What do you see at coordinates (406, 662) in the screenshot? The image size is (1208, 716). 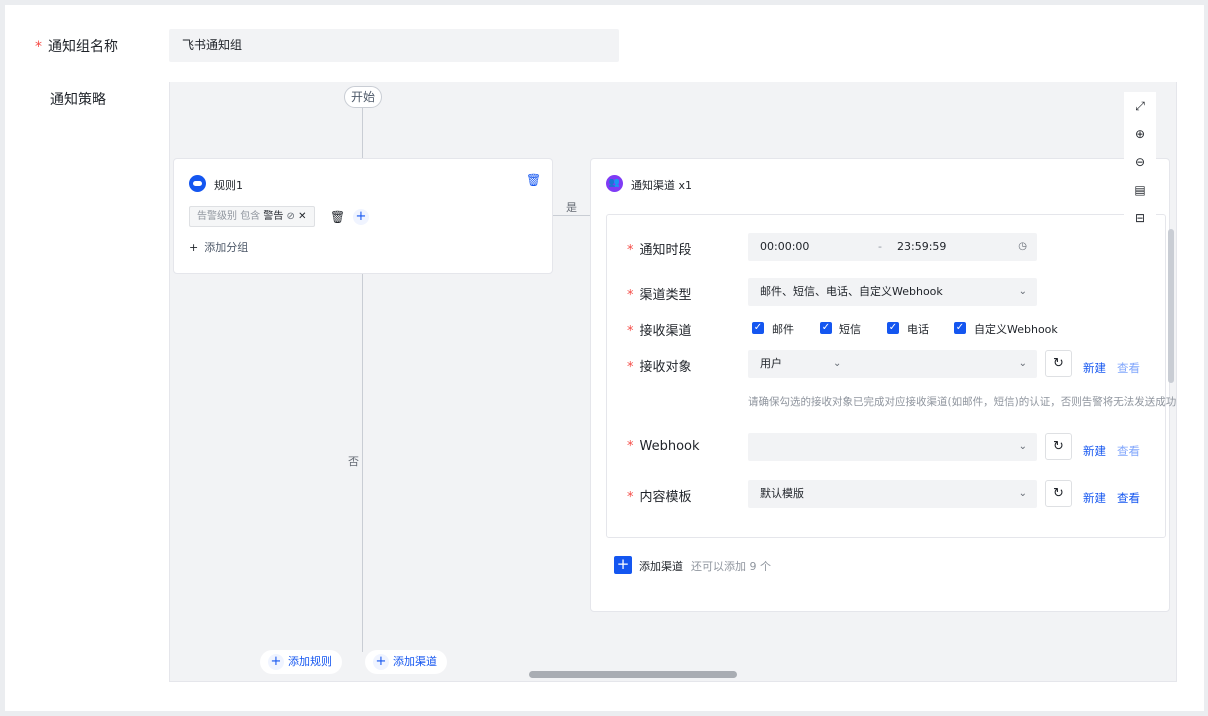 I see `add-channel-flow-button: 添加渠道` at bounding box center [406, 662].